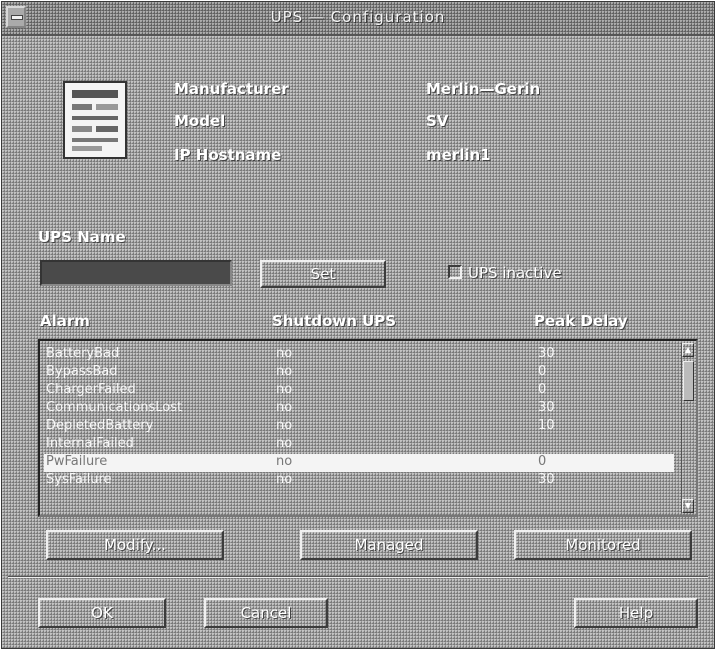  Describe the element at coordinates (458, 155) in the screenshot. I see `hostname-value: merlin1` at that location.